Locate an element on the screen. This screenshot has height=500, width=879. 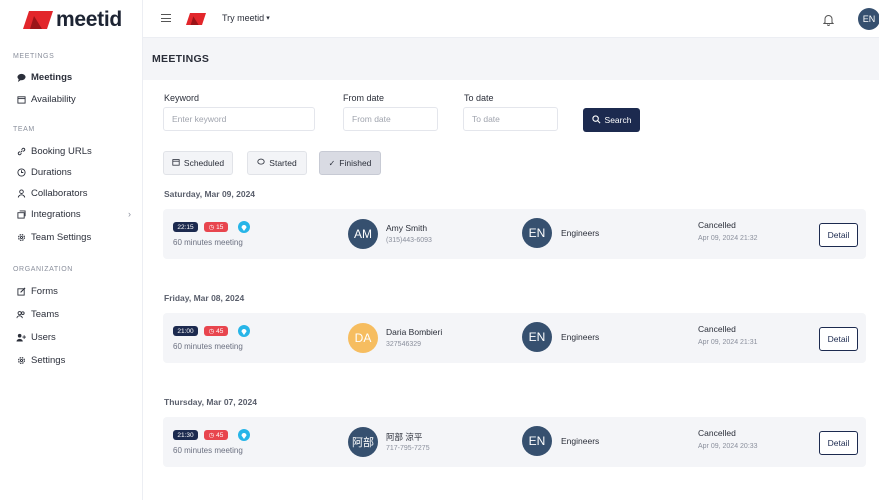
status-timestamp: Apr 09, 2024 21:31 is located at coordinates (728, 342).